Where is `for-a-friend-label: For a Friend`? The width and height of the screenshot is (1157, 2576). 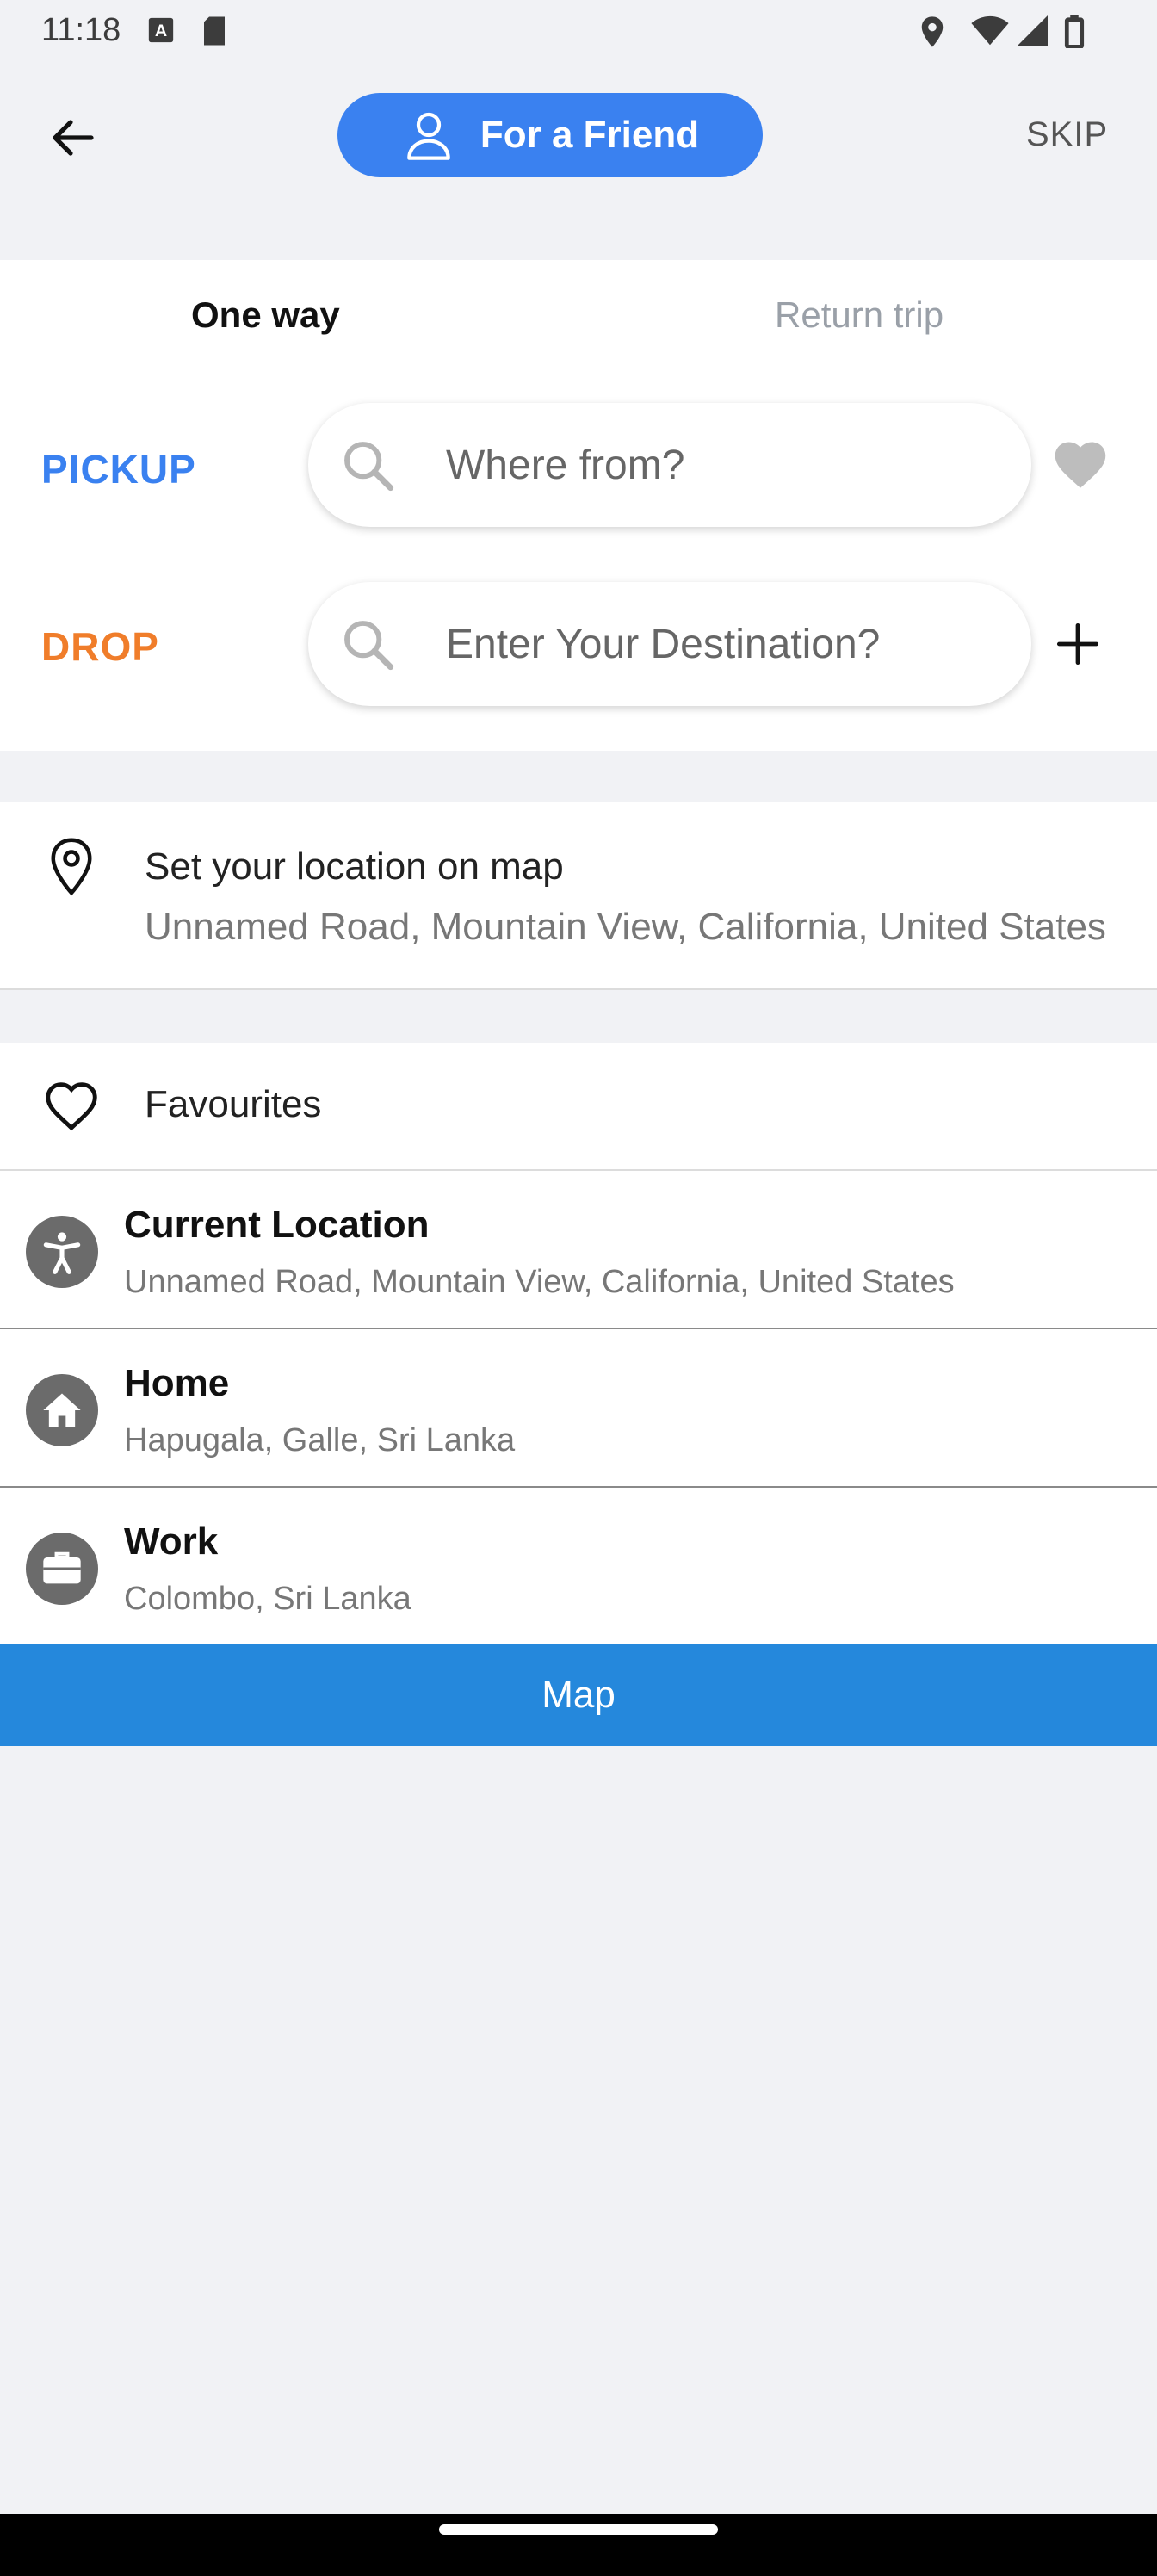 for-a-friend-label: For a Friend is located at coordinates (590, 135).